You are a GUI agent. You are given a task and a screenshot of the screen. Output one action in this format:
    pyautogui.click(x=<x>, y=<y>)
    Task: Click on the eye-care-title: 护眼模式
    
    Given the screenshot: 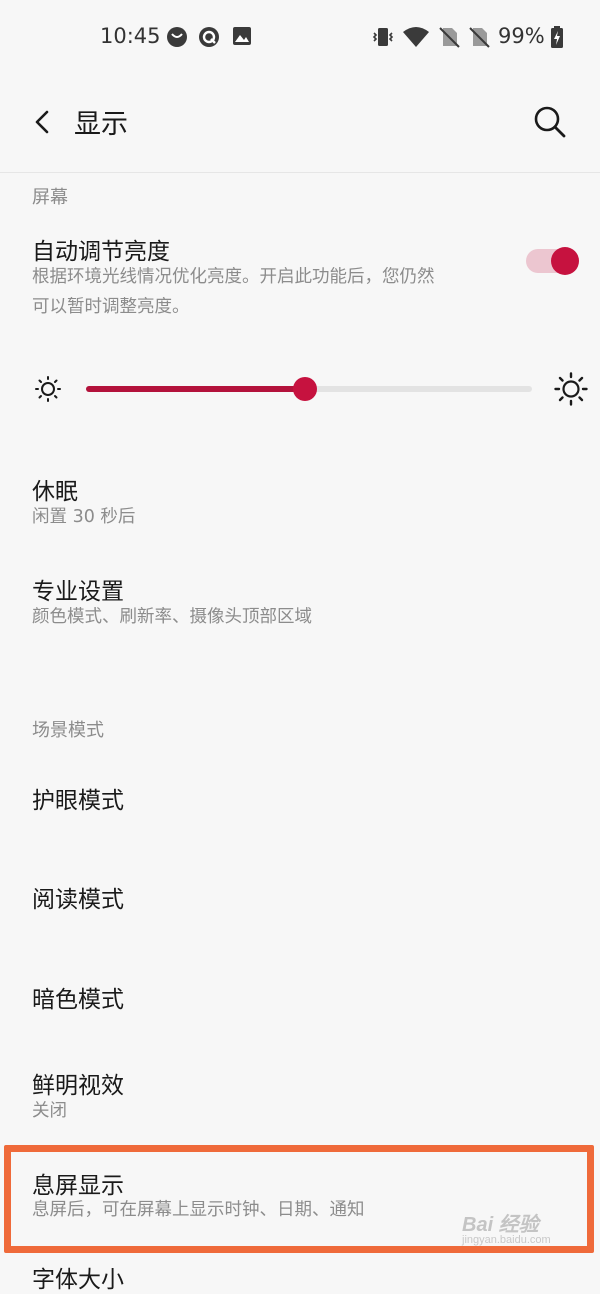 What is the action you would take?
    pyautogui.click(x=78, y=801)
    